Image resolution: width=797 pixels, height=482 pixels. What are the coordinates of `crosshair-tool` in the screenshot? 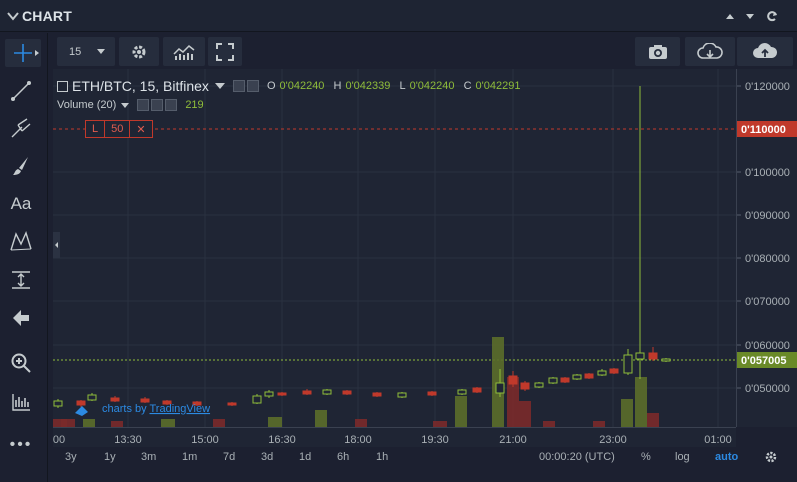 It's located at (23, 53).